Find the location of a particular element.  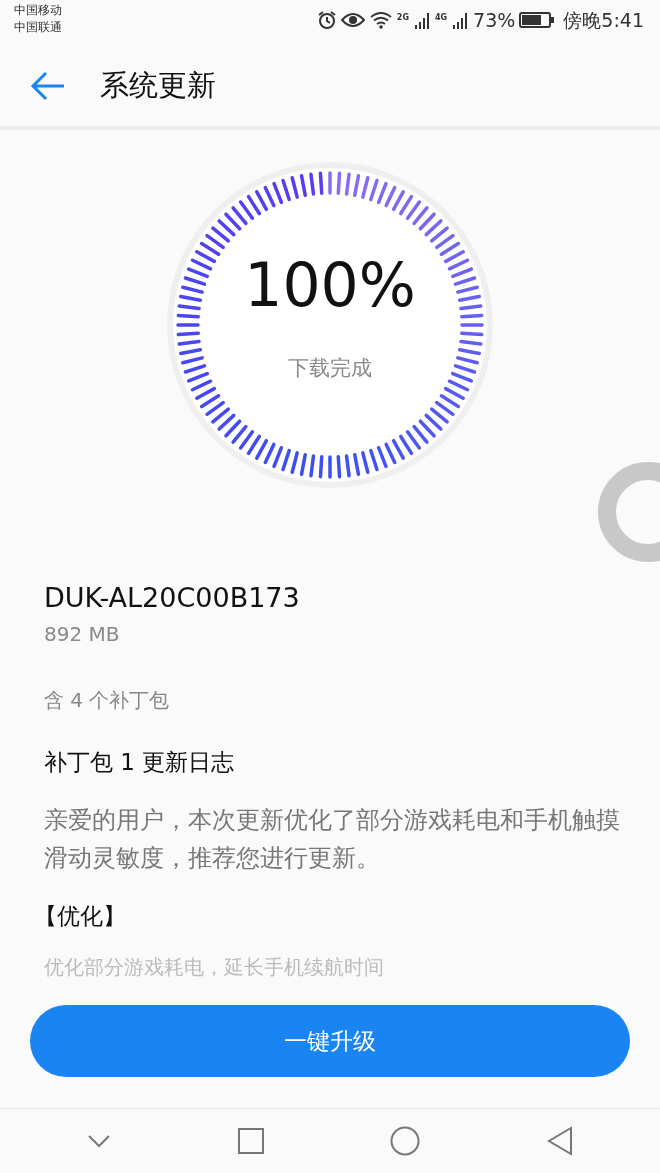

battery-percent: 73% is located at coordinates (494, 20).